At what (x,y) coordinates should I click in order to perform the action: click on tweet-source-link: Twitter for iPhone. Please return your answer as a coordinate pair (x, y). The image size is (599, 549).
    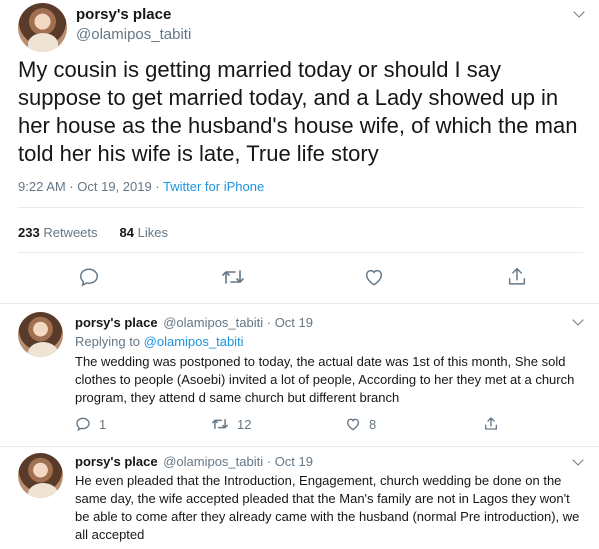
    Looking at the image, I should click on (213, 186).